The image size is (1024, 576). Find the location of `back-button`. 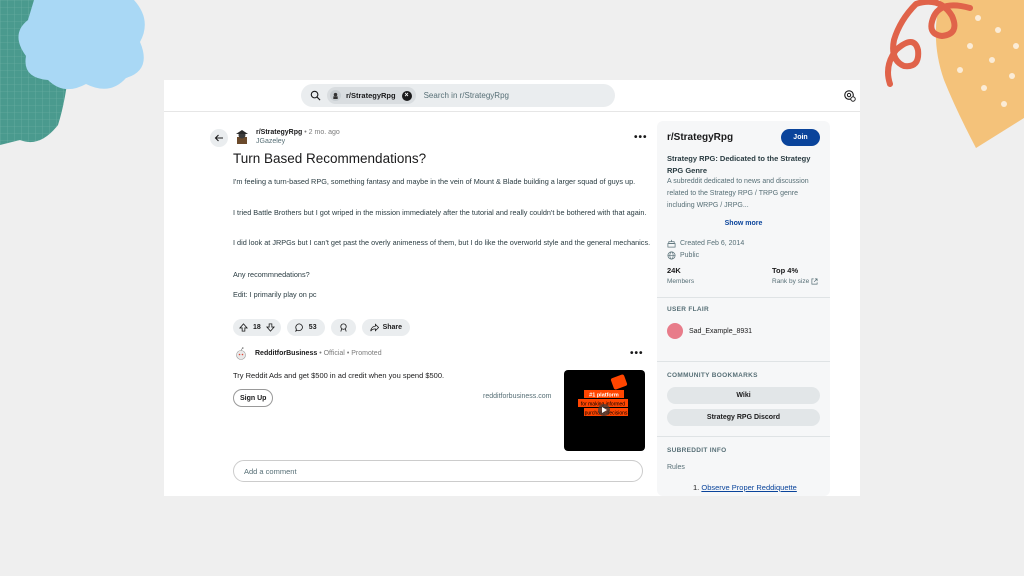

back-button is located at coordinates (219, 138).